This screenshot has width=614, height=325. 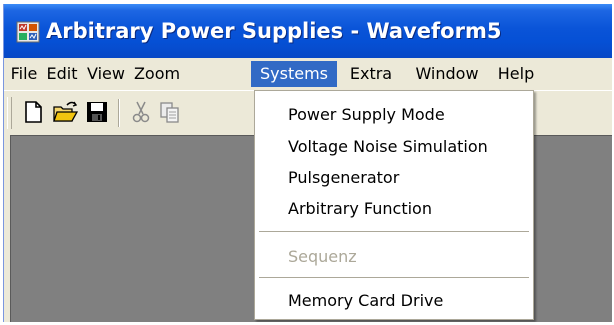 I want to click on menu-item-power-supply-mode: Power Supply Mode, so click(x=366, y=115).